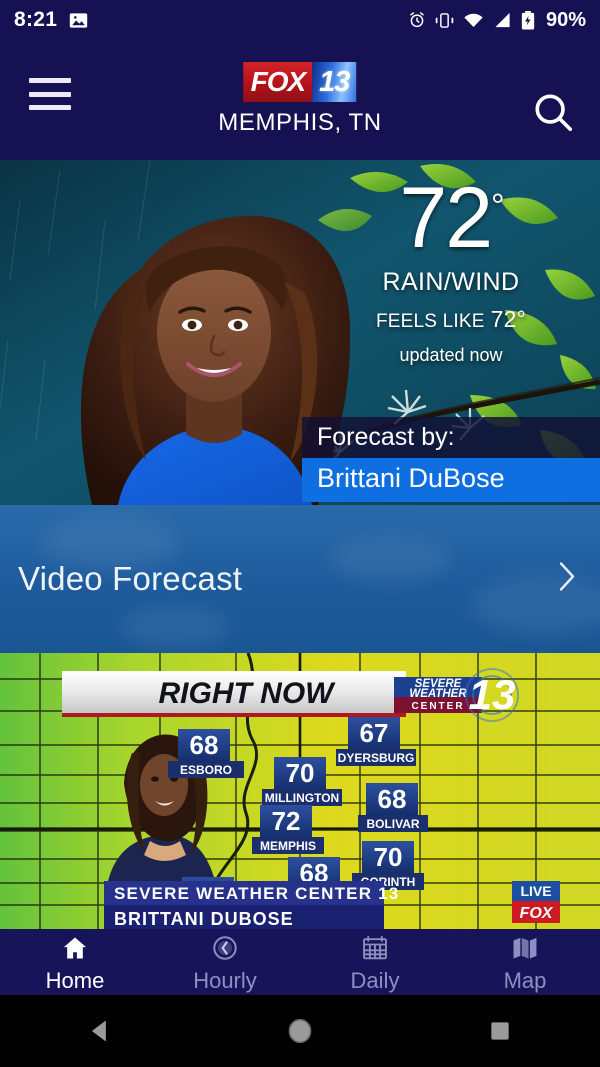 The height and width of the screenshot is (1067, 600). What do you see at coordinates (251, 905) in the screenshot?
I see `lower-third-banner: SEVERE WEATHER CENTER 13 BRITTANI DUBOSE` at bounding box center [251, 905].